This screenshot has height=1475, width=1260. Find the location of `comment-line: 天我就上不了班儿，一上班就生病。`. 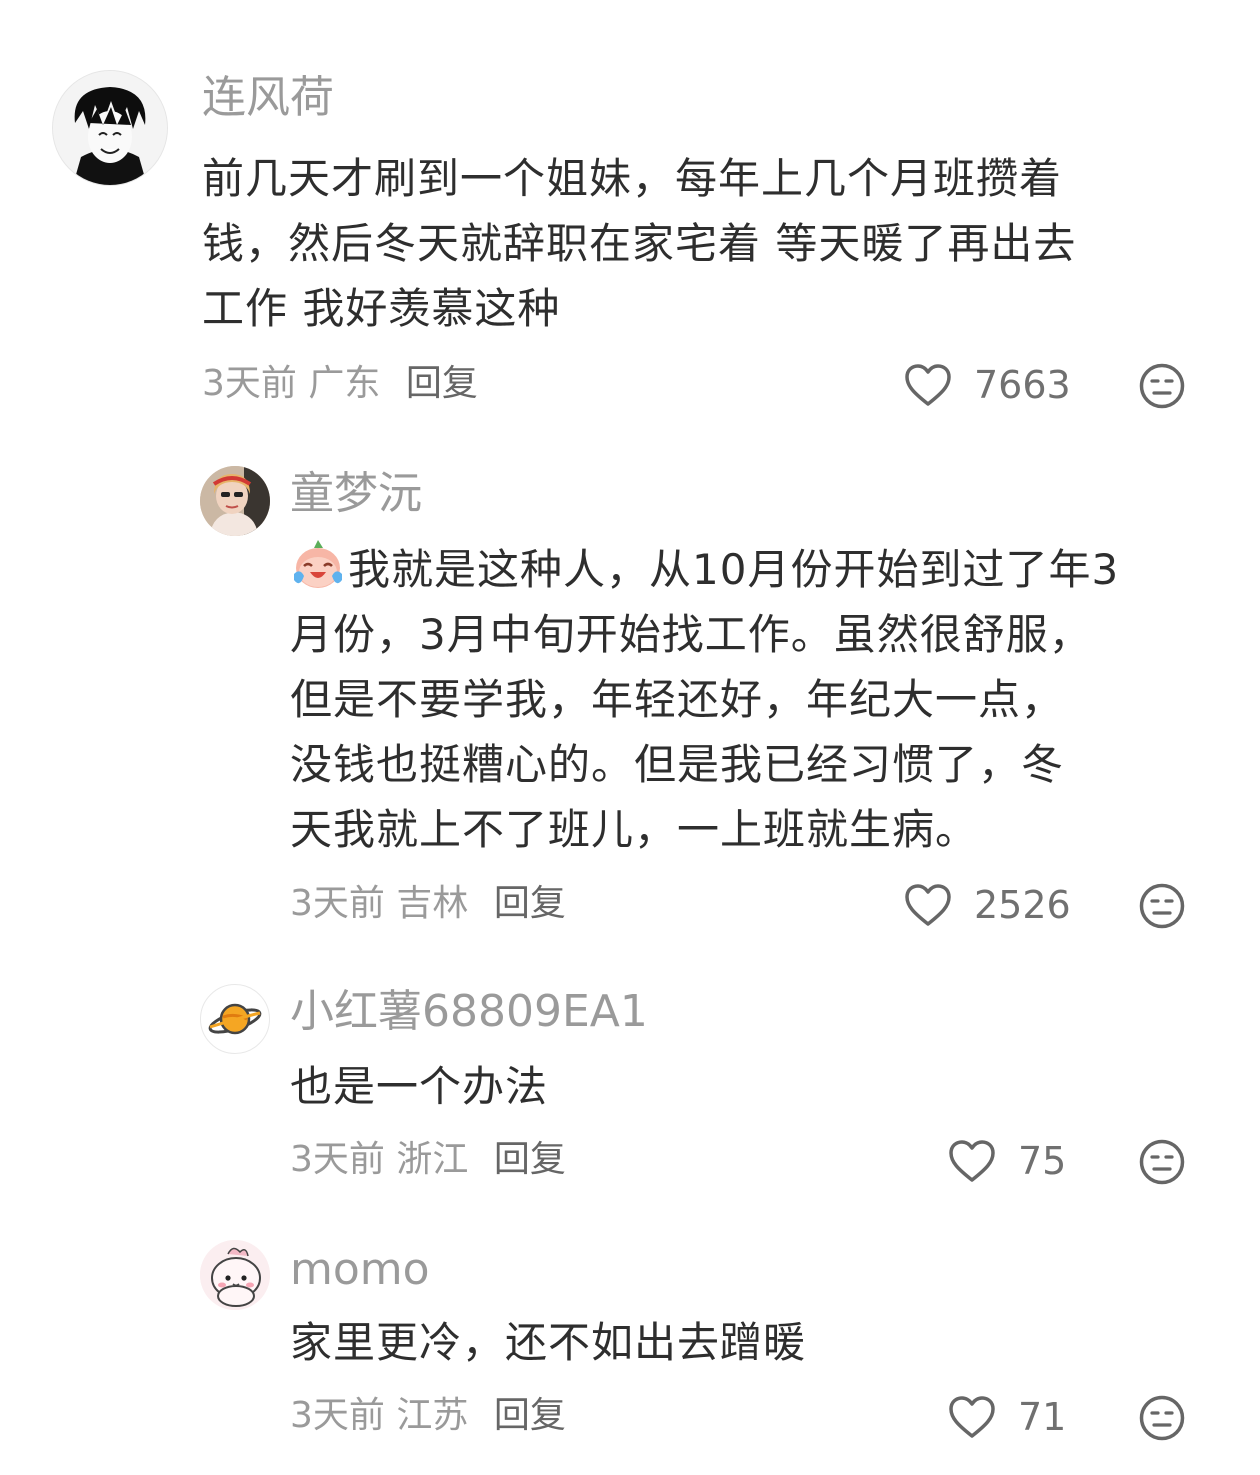

comment-line: 天我就上不了班儿，一上班就生病。 is located at coordinates (634, 829).